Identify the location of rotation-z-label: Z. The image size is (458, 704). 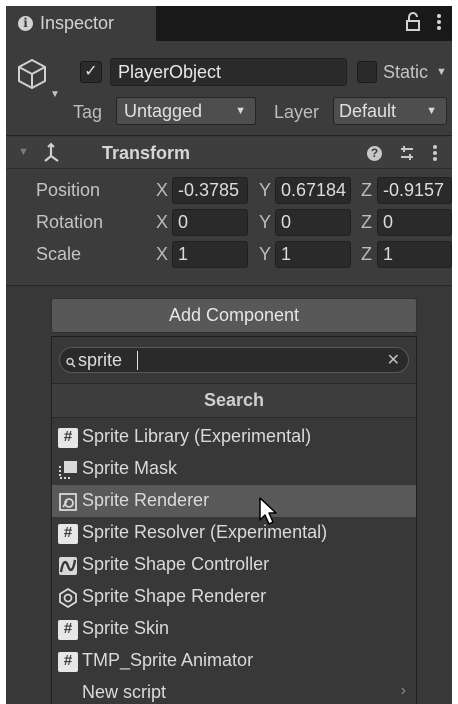
(366, 222).